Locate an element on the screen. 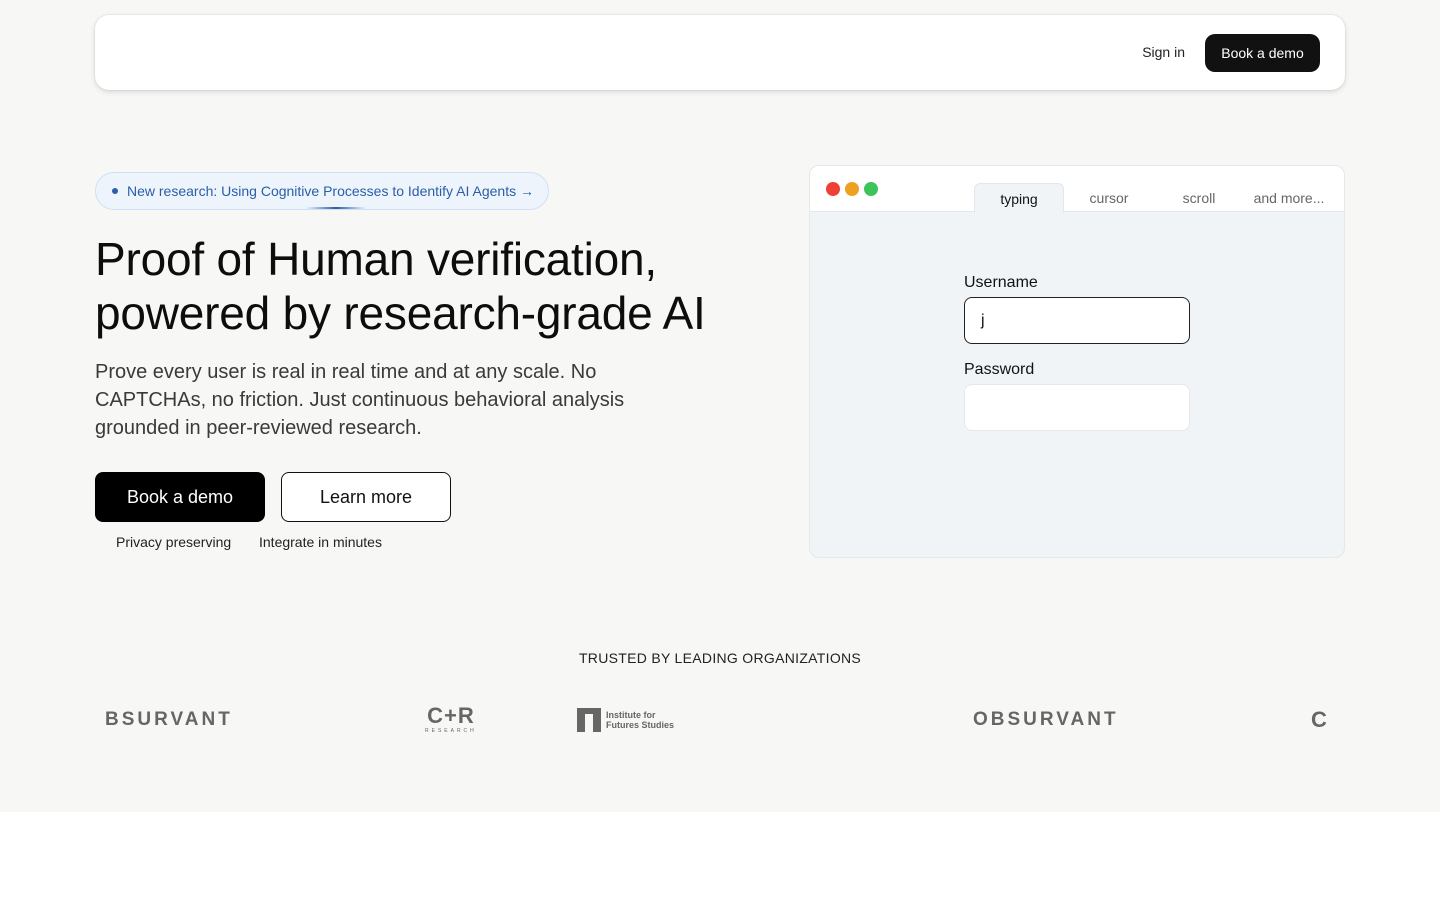 The image size is (1440, 900). observant-logo: BSURVANT is located at coordinates (169, 719).